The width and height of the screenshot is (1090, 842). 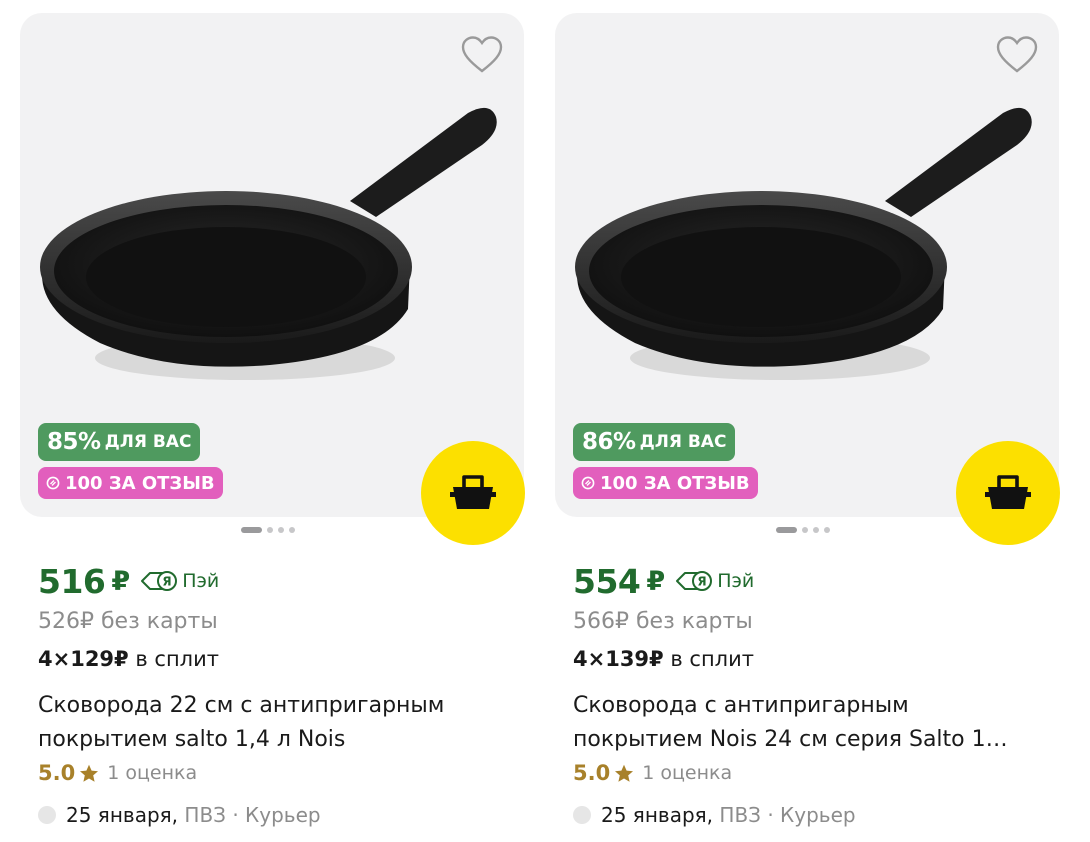 I want to click on price-row: 554 ₽ Я Пэй, so click(x=663, y=581).